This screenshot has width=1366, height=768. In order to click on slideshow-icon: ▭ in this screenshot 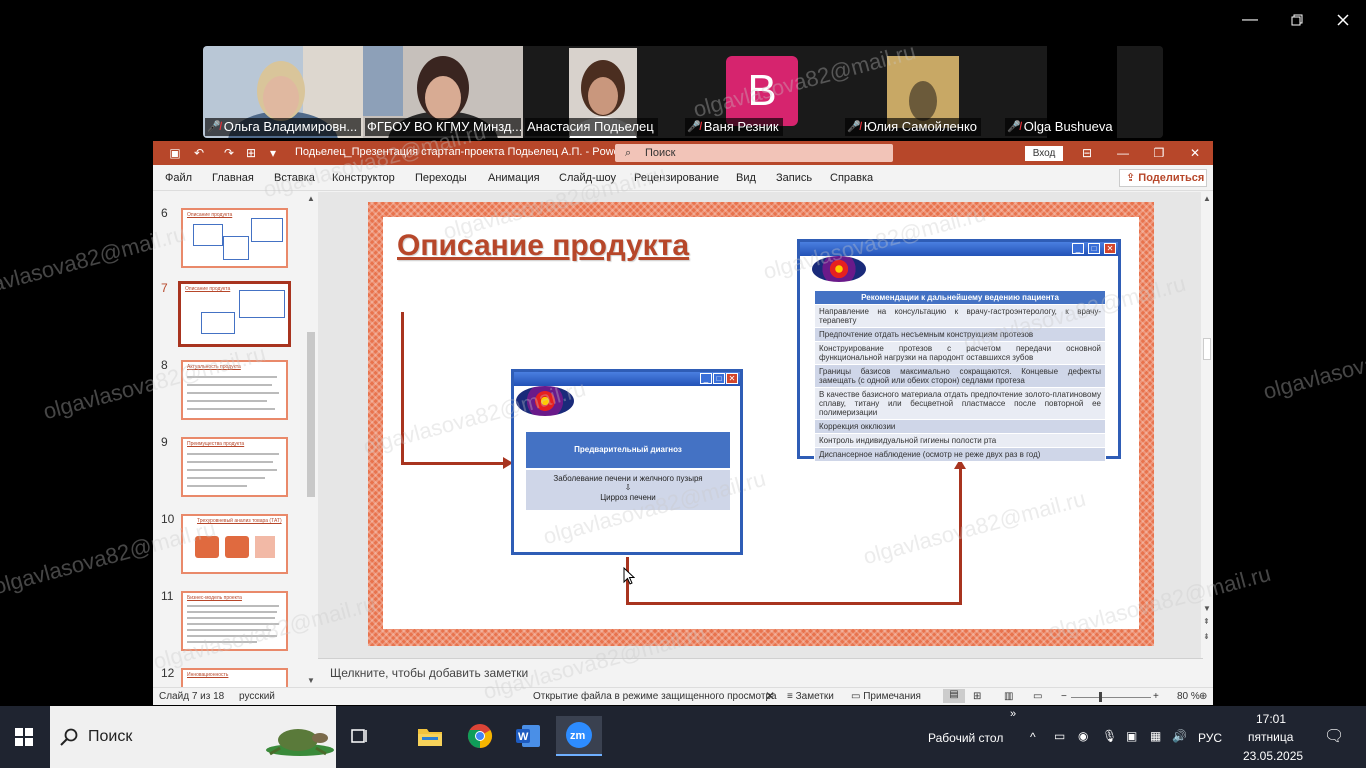, I will do `click(1037, 696)`.